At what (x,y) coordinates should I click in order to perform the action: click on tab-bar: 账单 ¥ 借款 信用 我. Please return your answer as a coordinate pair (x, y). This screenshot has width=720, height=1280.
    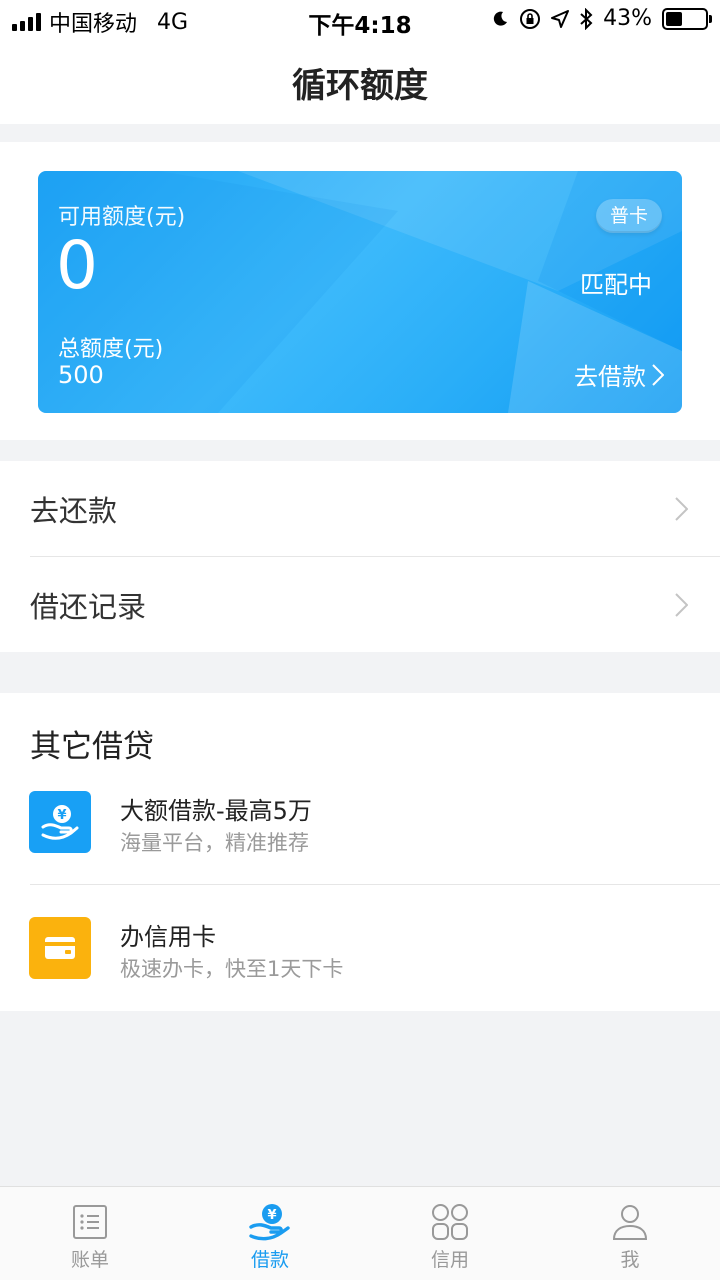
    Looking at the image, I should click on (360, 1233).